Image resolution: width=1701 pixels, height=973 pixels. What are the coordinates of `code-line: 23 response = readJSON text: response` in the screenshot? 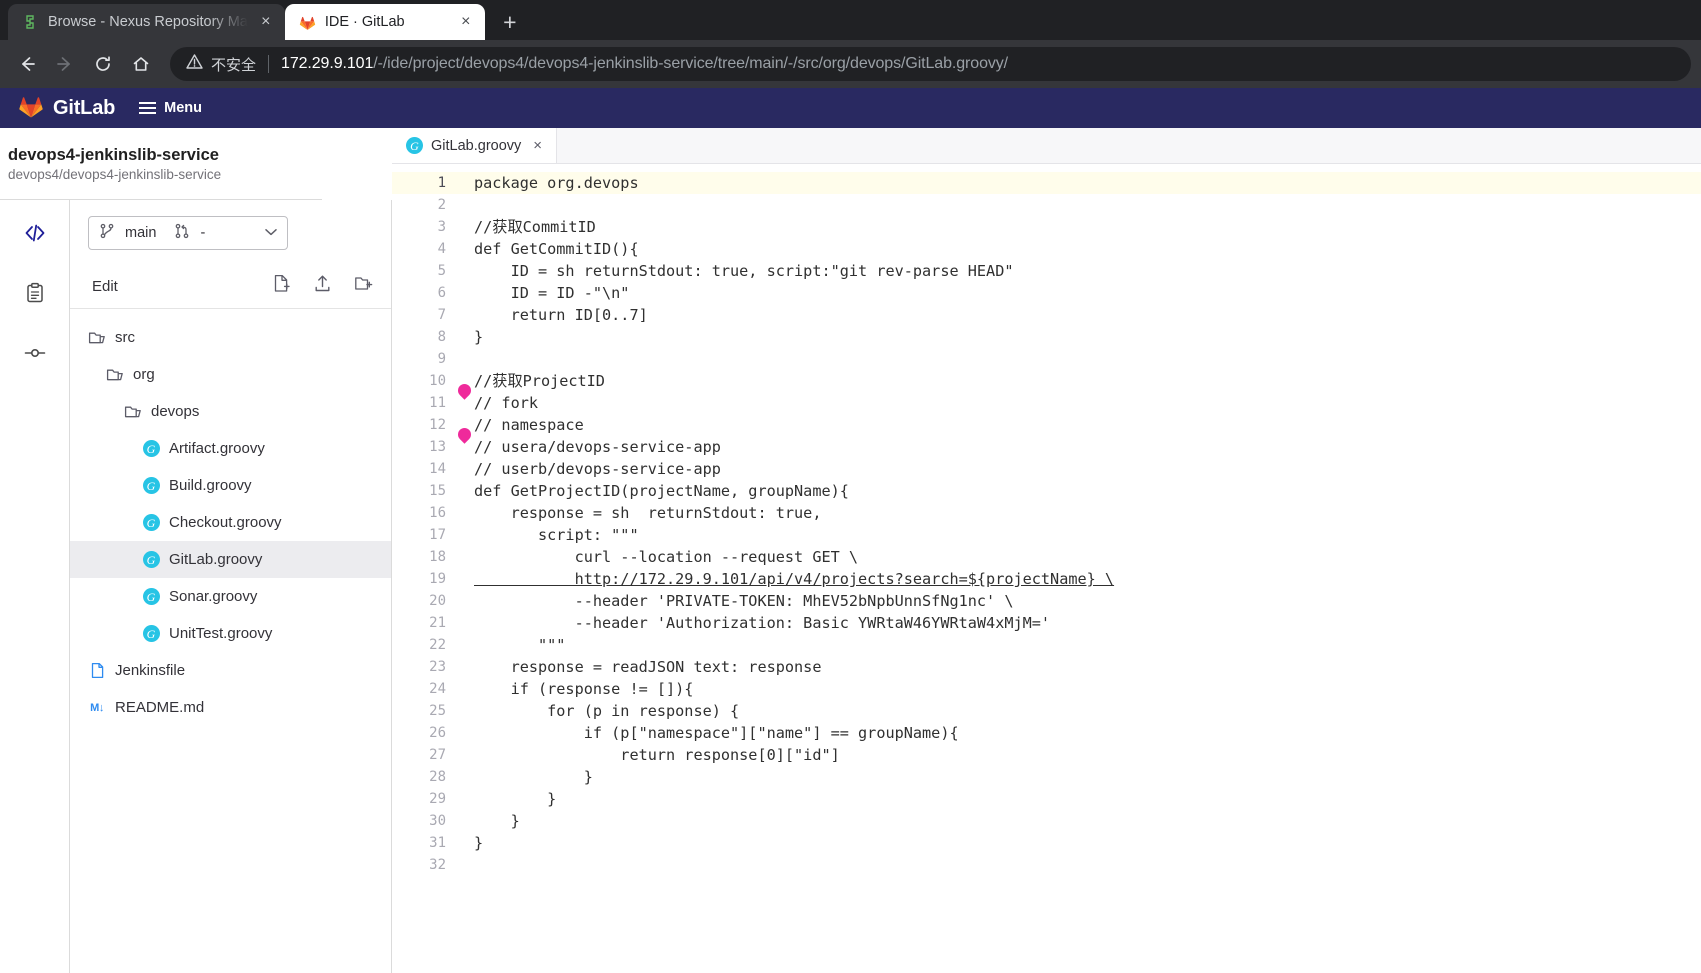 It's located at (1046, 667).